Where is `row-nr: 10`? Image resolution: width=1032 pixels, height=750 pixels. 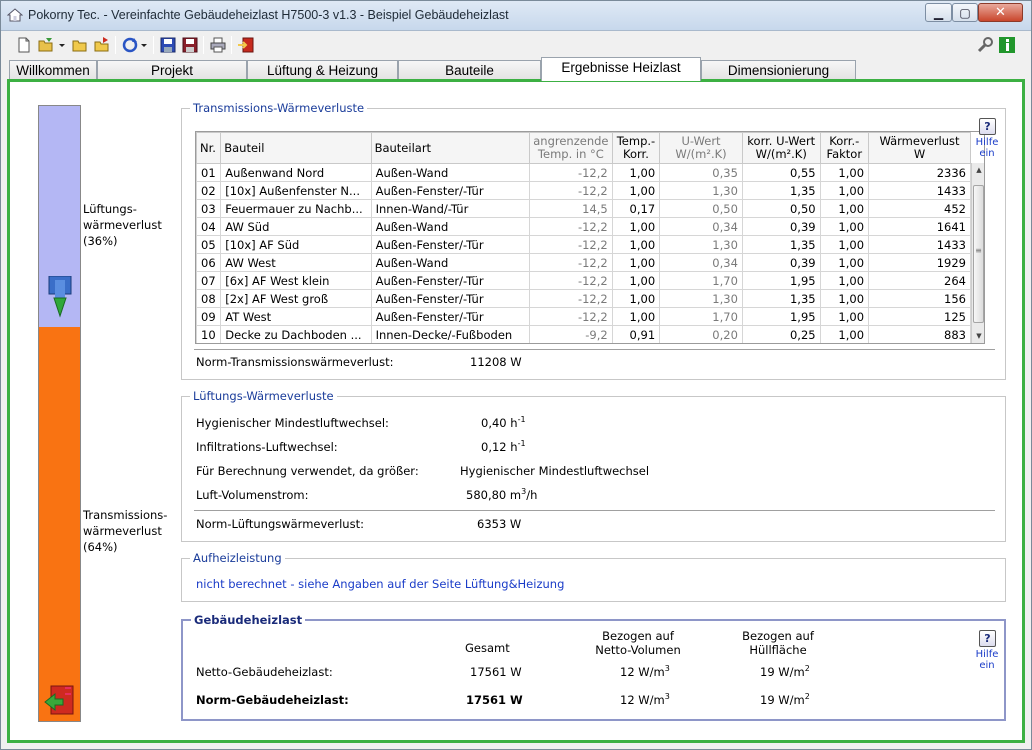 row-nr: 10 is located at coordinates (209, 334).